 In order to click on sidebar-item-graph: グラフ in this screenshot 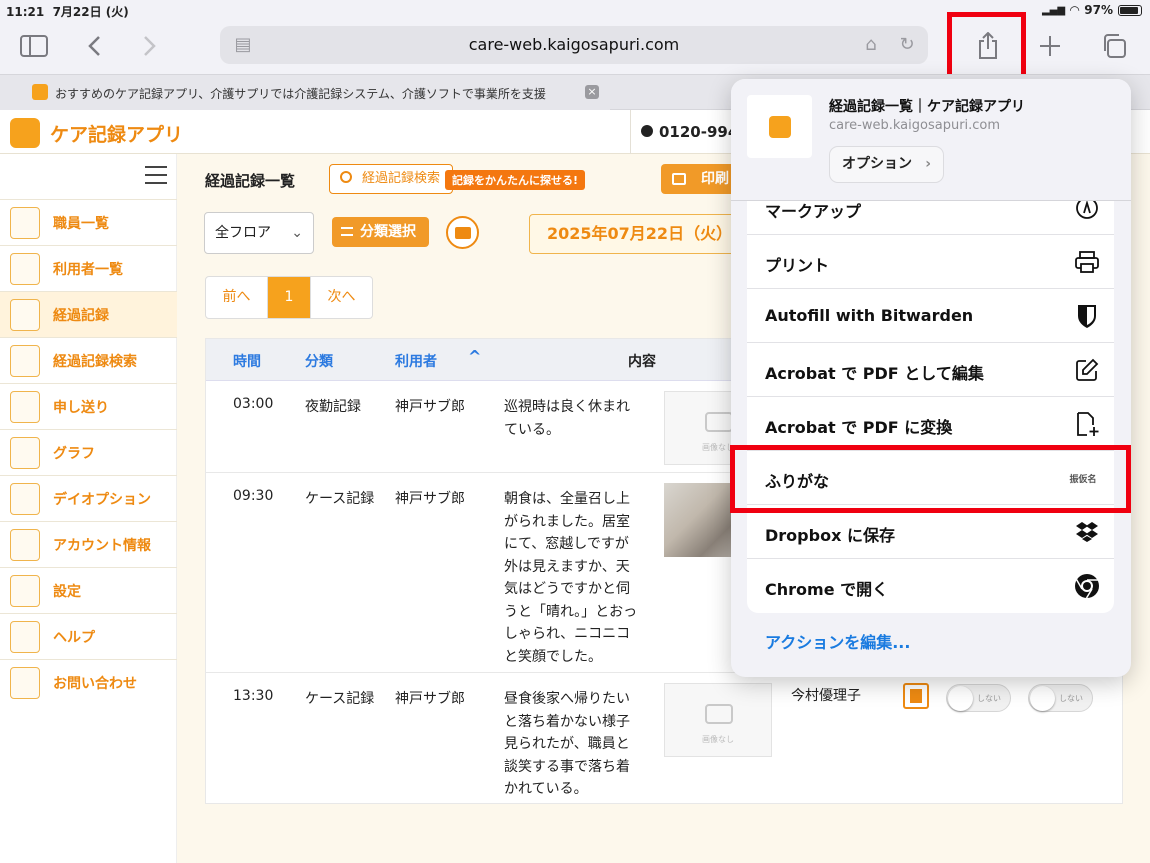, I will do `click(88, 452)`.